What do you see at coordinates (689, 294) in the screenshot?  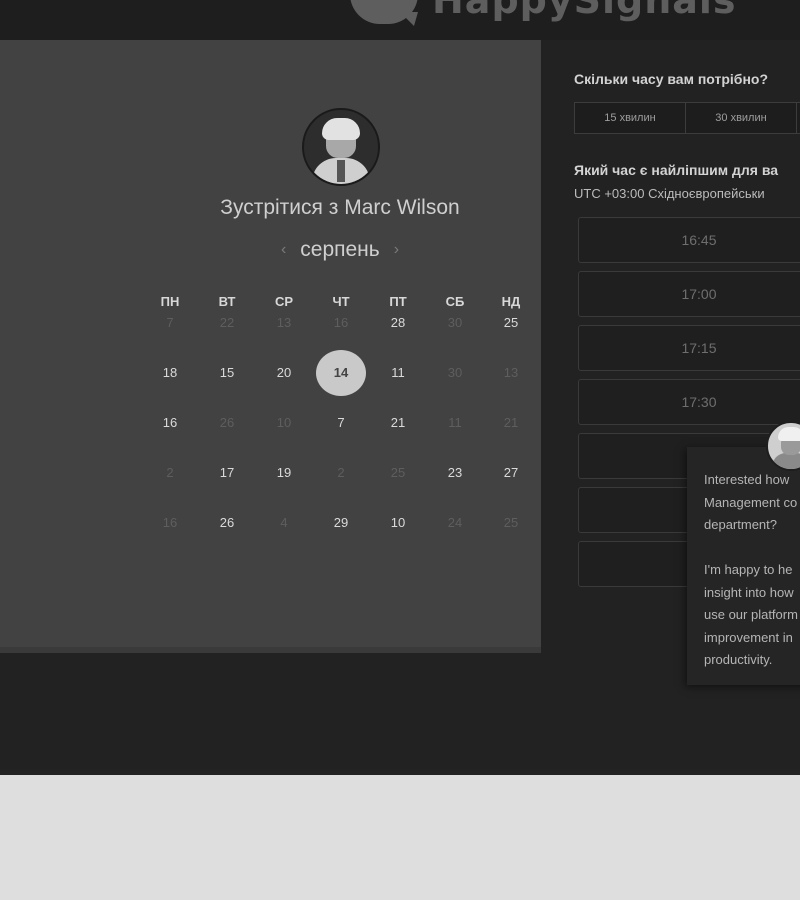 I see `time-slot: 17:00` at bounding box center [689, 294].